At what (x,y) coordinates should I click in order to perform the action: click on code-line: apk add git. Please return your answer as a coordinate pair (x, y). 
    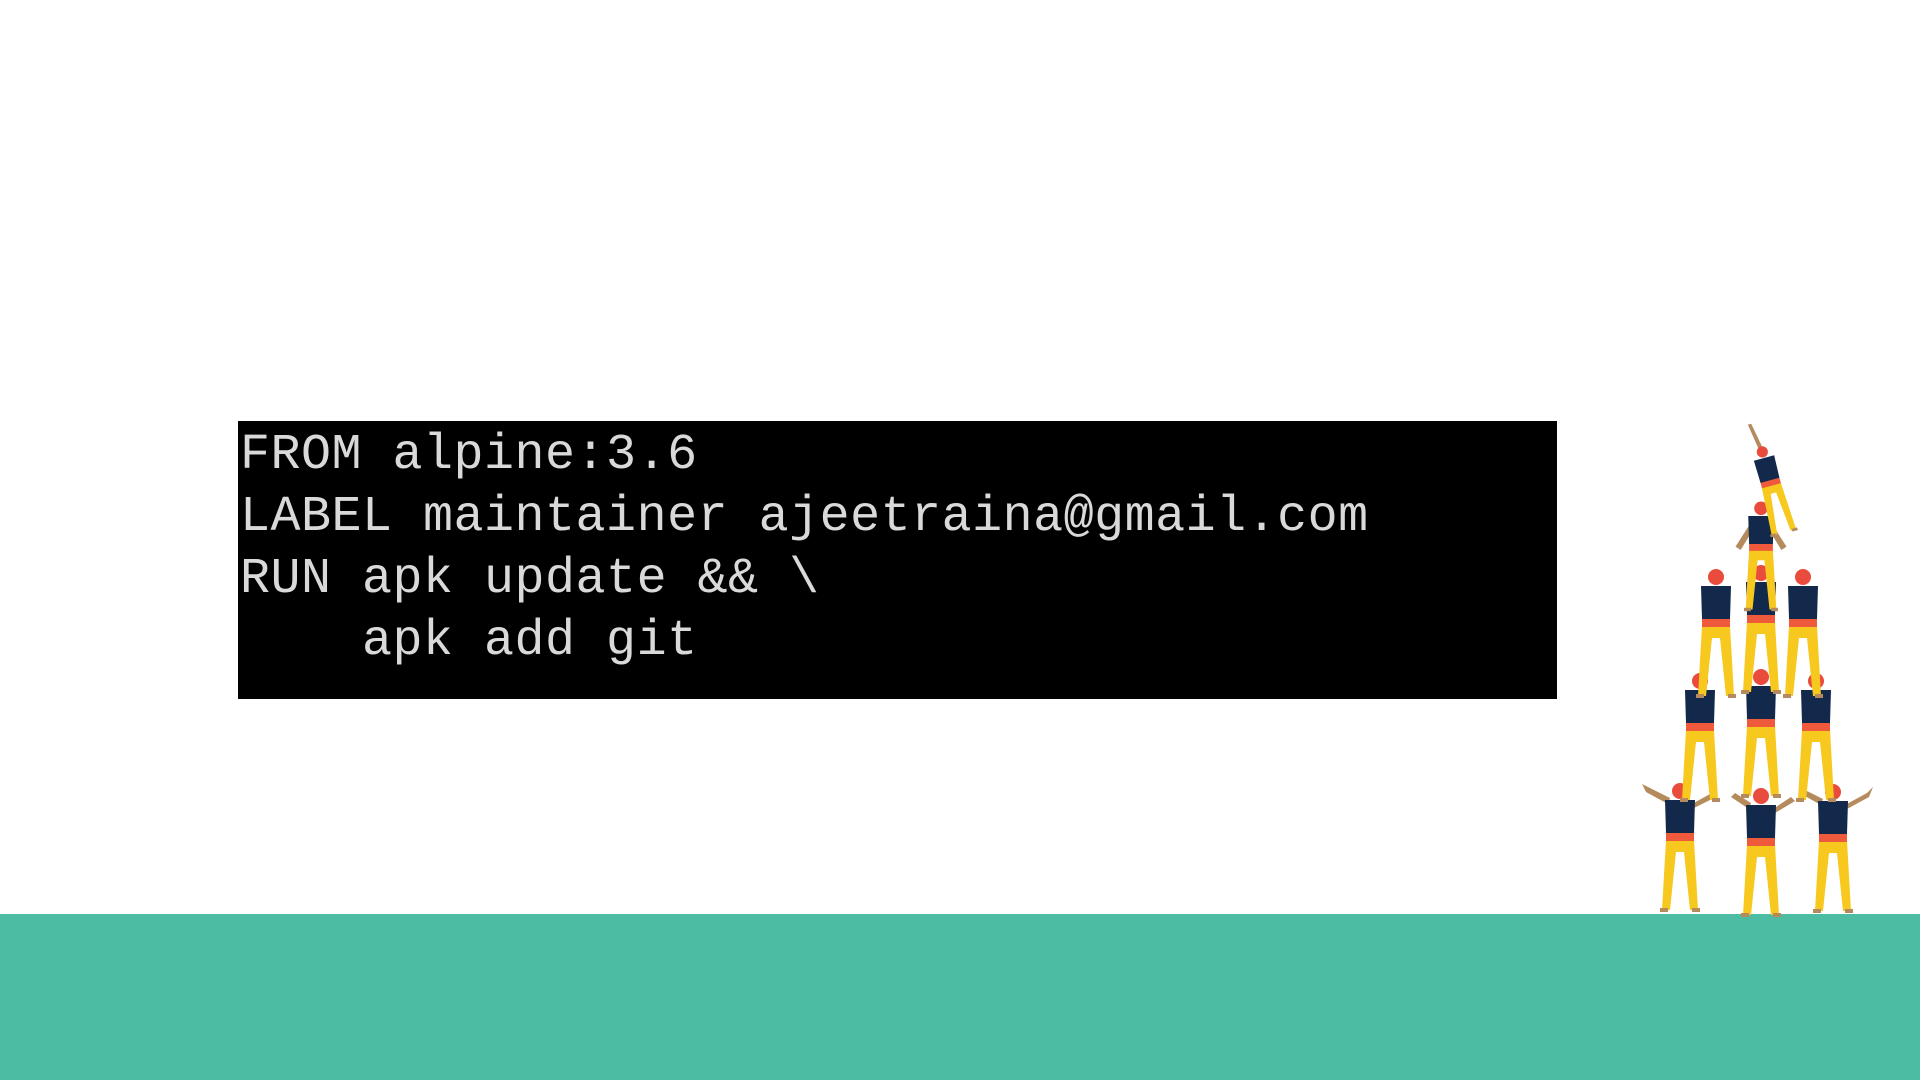
    Looking at the image, I should click on (469, 641).